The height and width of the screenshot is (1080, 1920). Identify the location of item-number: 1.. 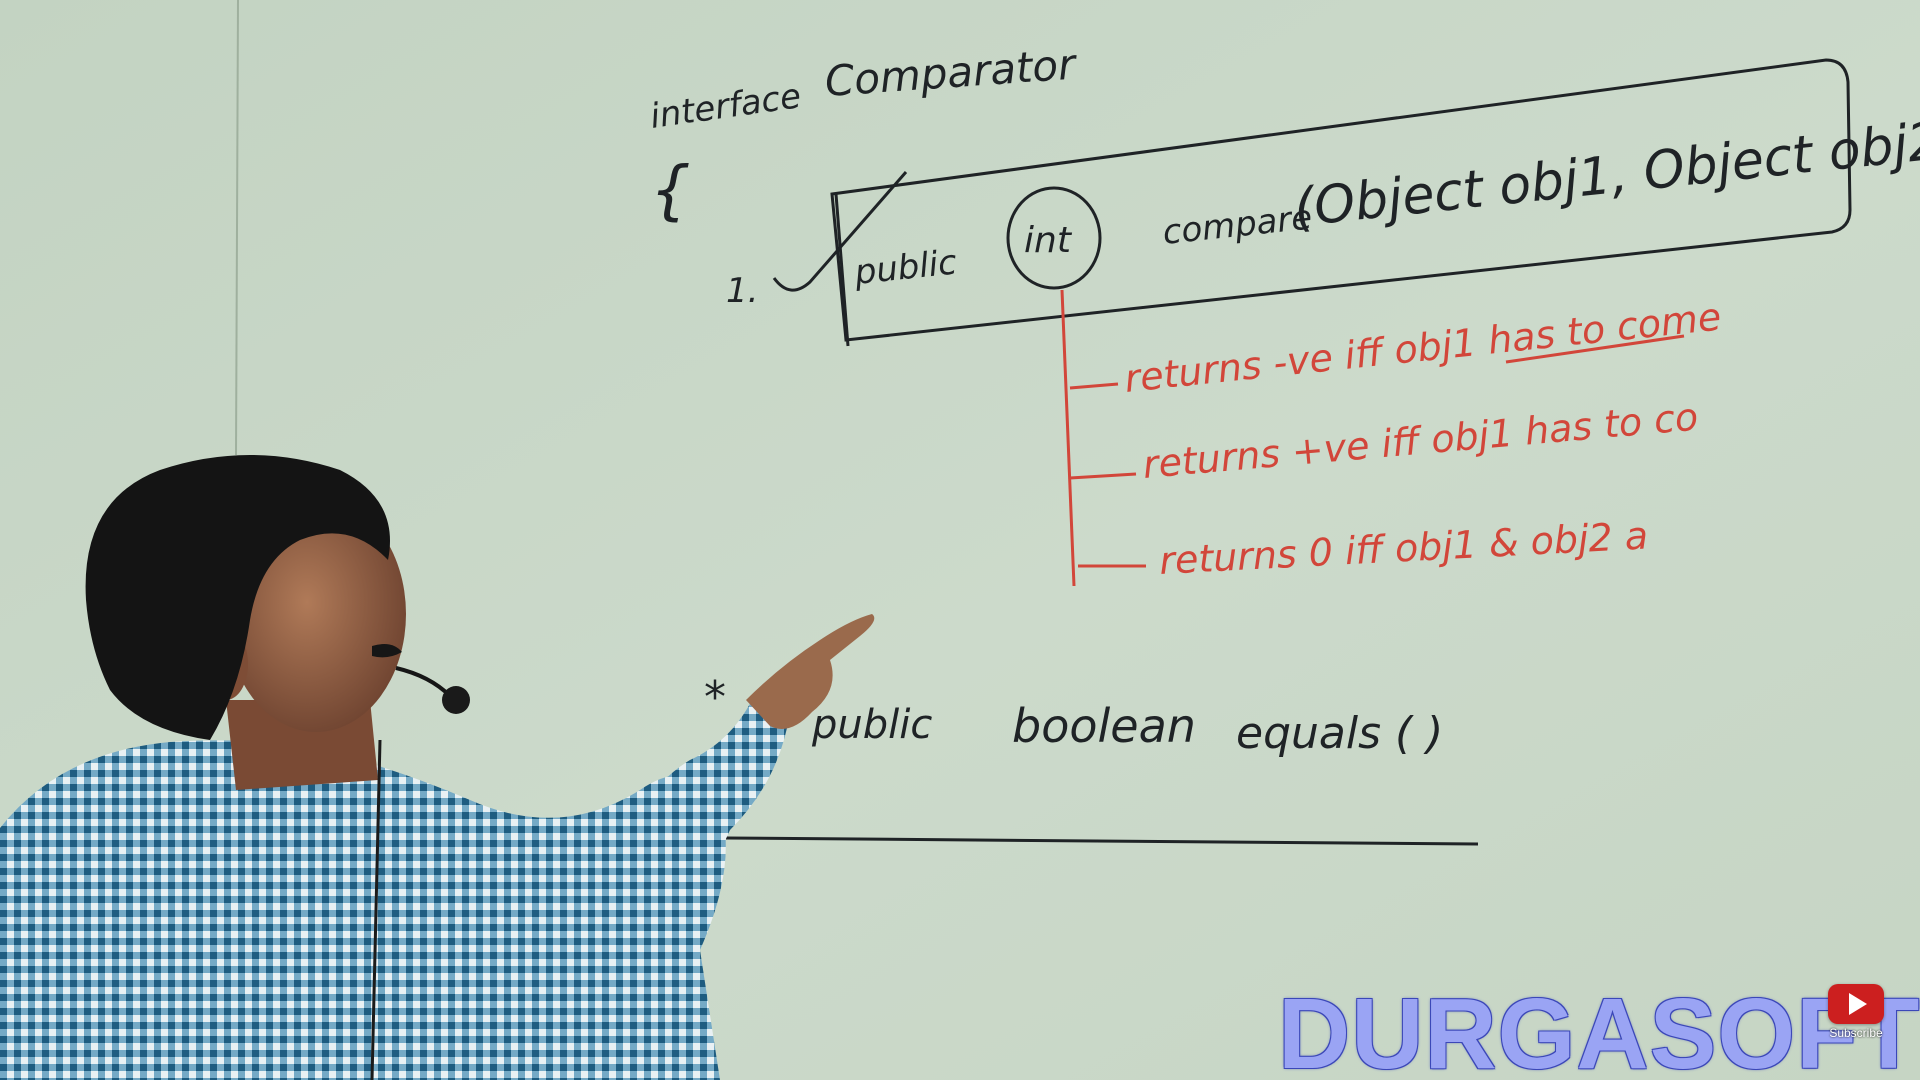
(742, 291).